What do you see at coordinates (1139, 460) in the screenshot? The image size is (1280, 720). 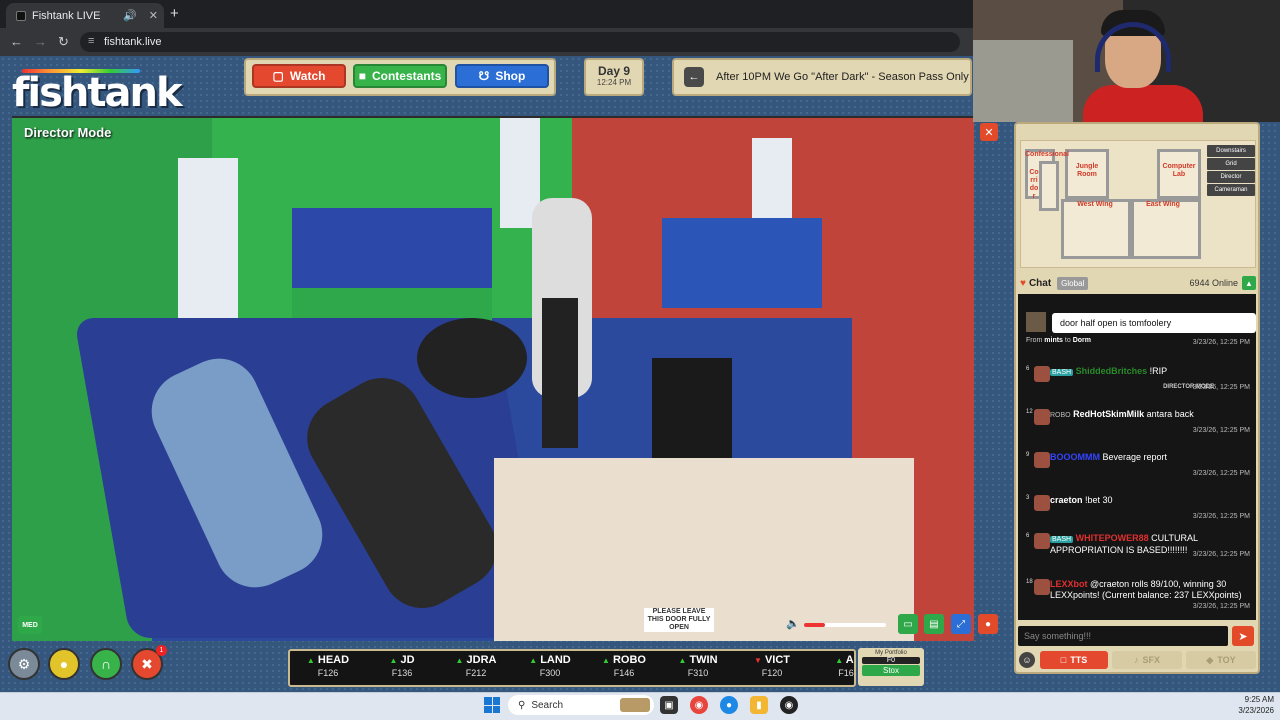 I see `chat-message: 9 BOOOMMM Beverage report` at bounding box center [1139, 460].